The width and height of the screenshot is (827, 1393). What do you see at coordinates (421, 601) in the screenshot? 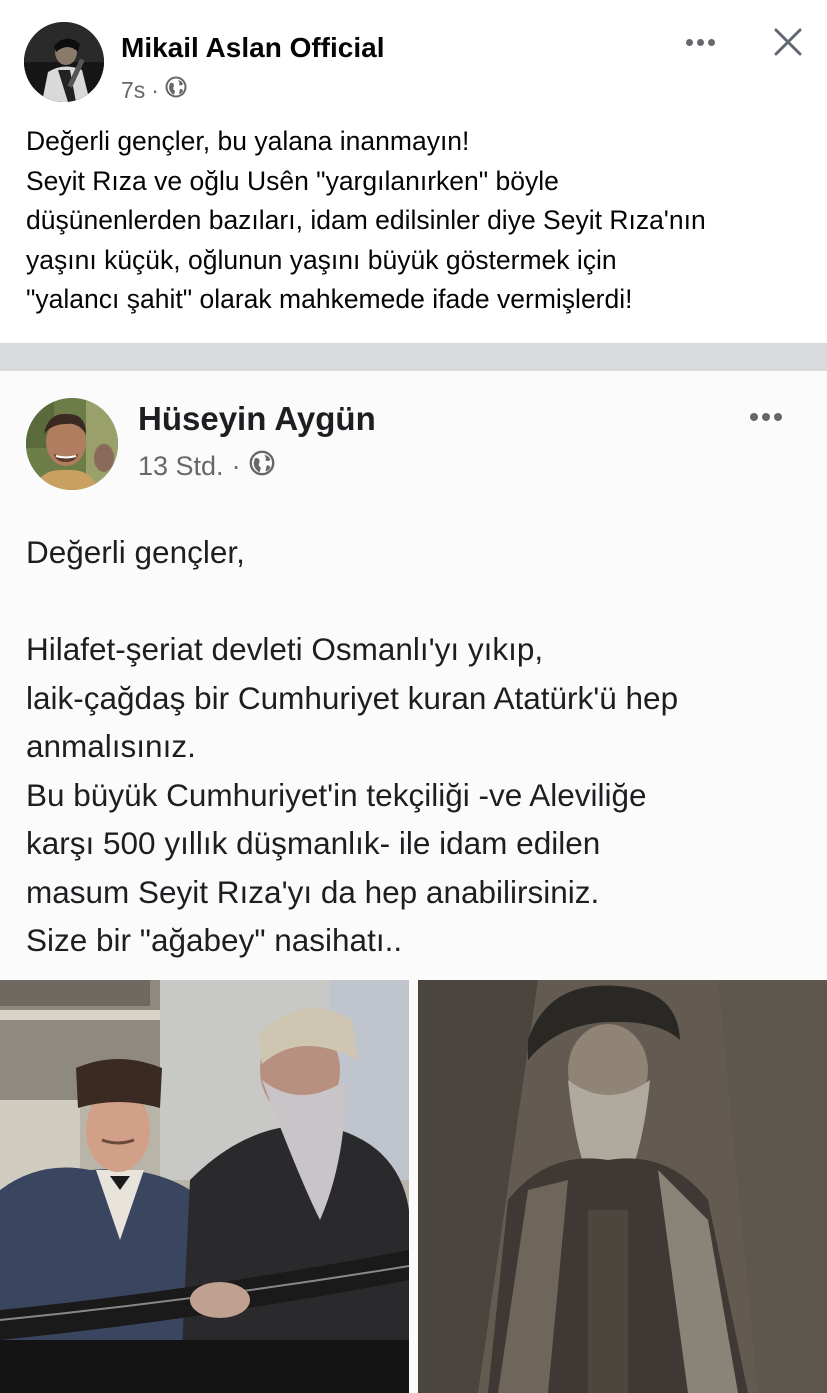
I see `shared-text-line` at bounding box center [421, 601].